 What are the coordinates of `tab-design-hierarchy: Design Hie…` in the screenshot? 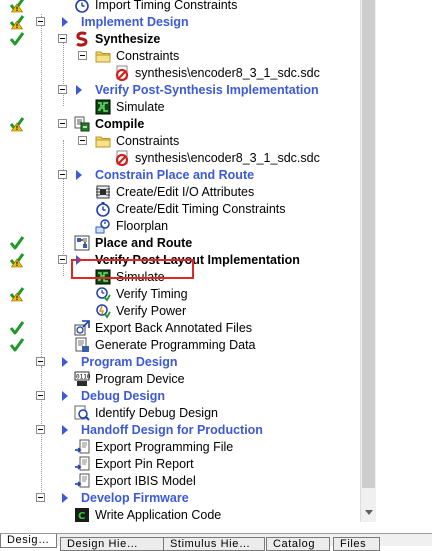 It's located at (112, 544).